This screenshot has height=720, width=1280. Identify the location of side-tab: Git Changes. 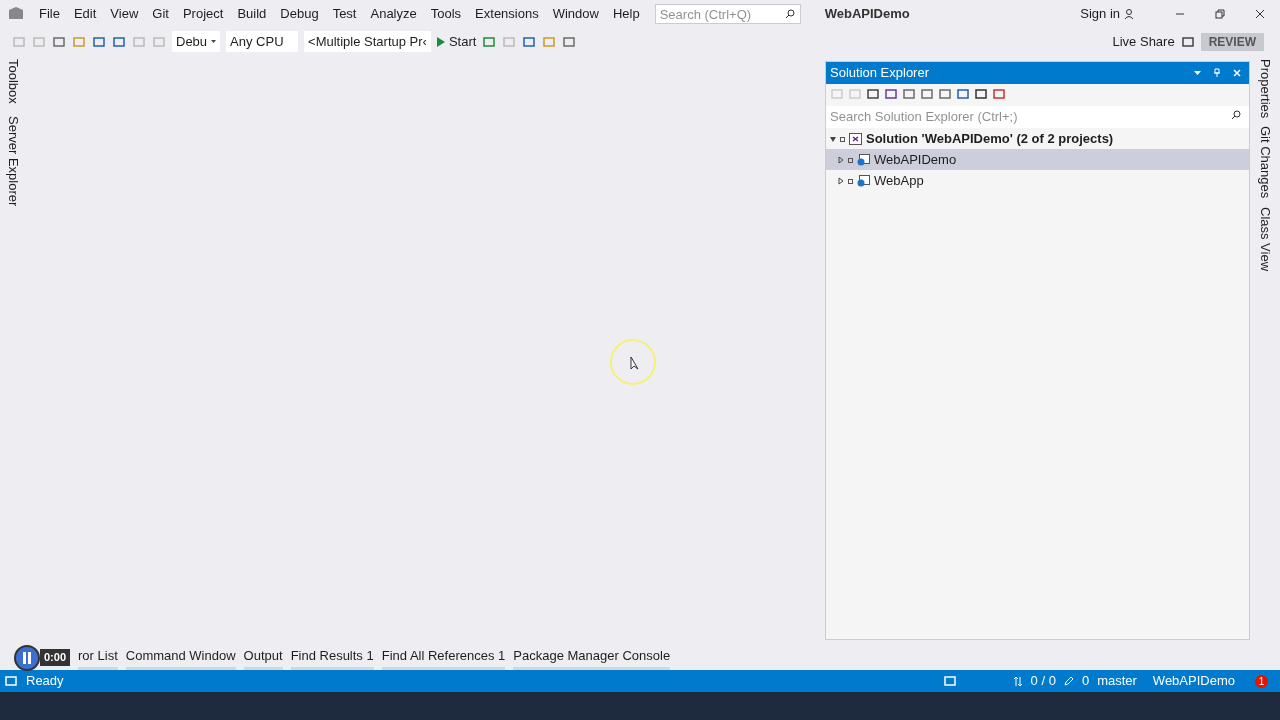
(1265, 162).